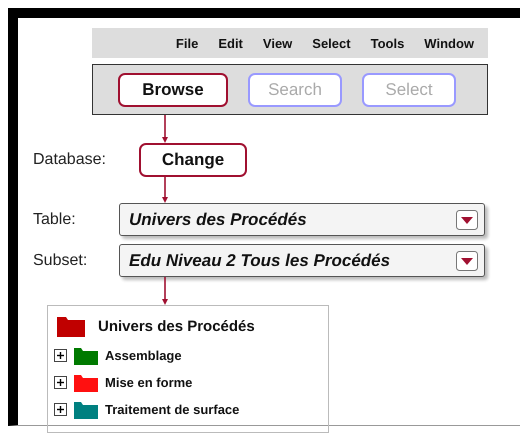 The height and width of the screenshot is (435, 520). Describe the element at coordinates (148, 382) in the screenshot. I see `tree-node-label: Mise en forme` at that location.